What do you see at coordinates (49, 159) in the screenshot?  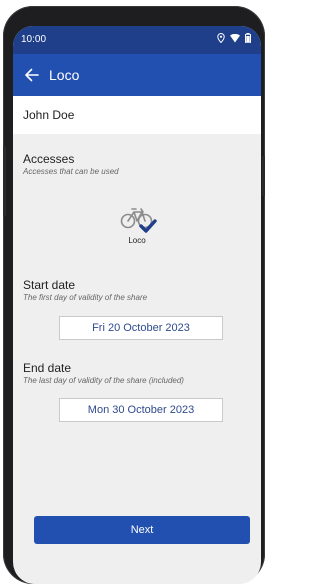 I see `accesses-title: Accesses` at bounding box center [49, 159].